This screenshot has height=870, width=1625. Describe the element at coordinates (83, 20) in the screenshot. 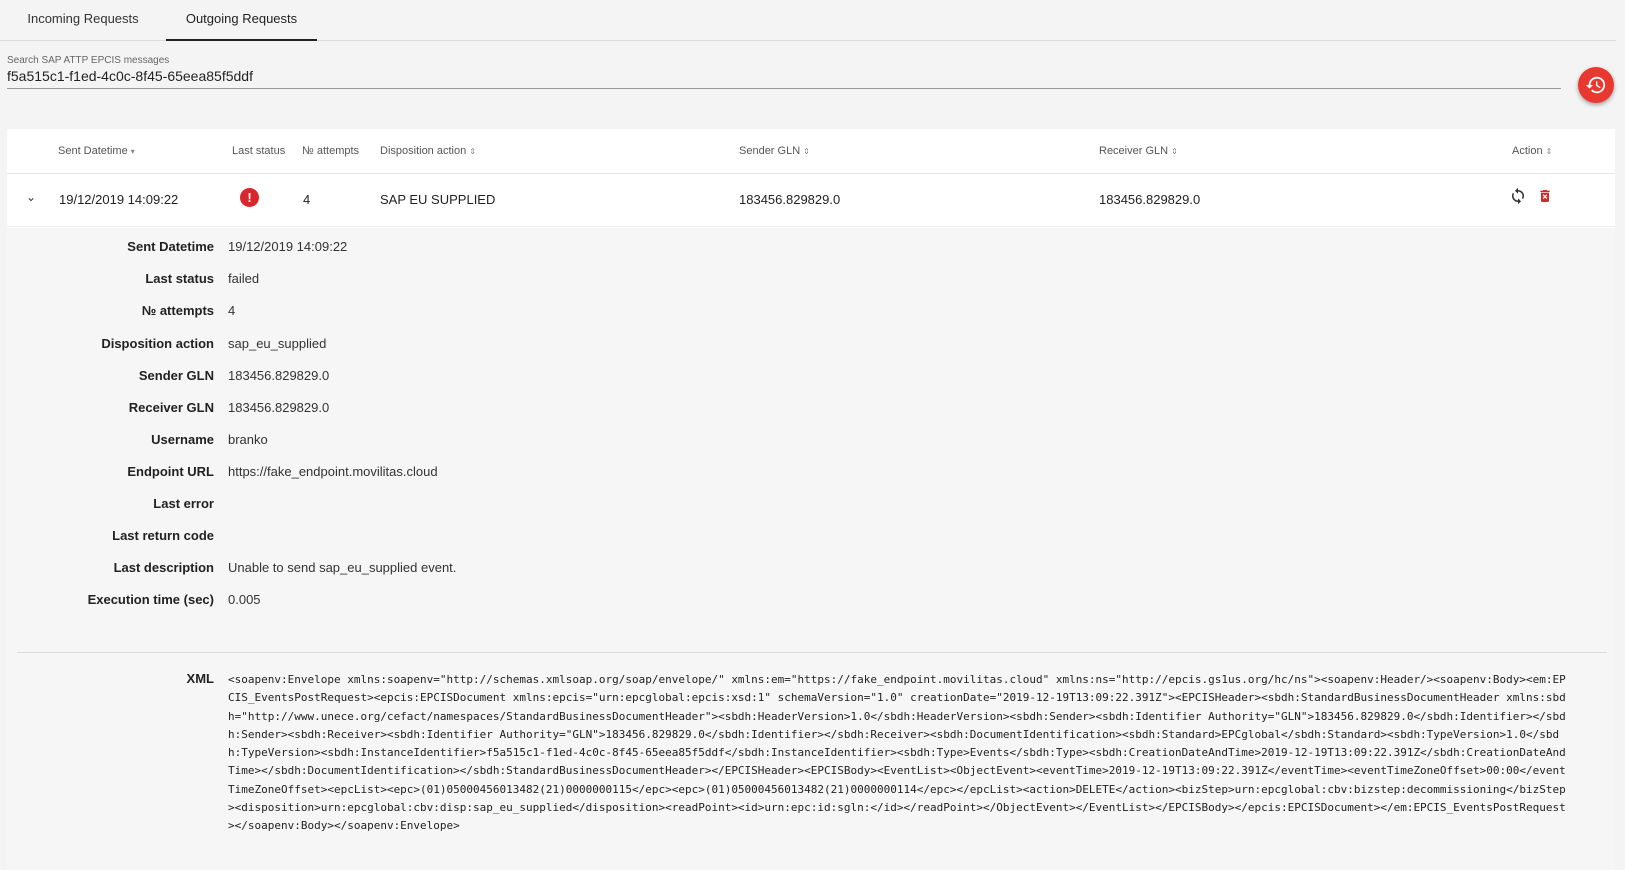

I see `tab-incoming-requests: Incoming Requests` at that location.